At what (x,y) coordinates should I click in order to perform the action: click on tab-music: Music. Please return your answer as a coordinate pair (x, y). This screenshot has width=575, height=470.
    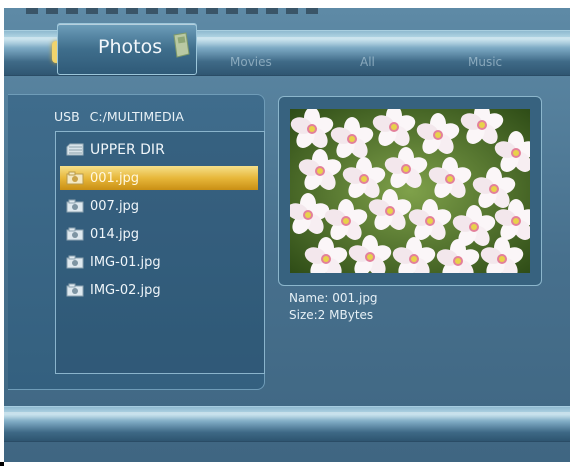
    Looking at the image, I should click on (485, 62).